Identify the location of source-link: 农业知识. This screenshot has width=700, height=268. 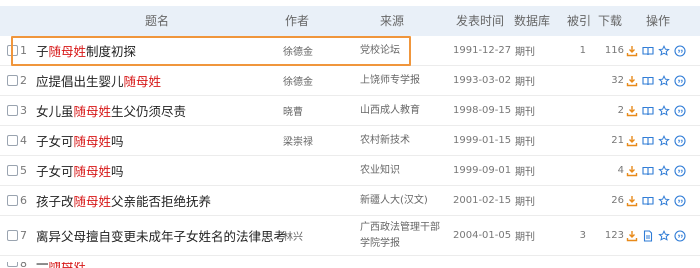
(402, 170).